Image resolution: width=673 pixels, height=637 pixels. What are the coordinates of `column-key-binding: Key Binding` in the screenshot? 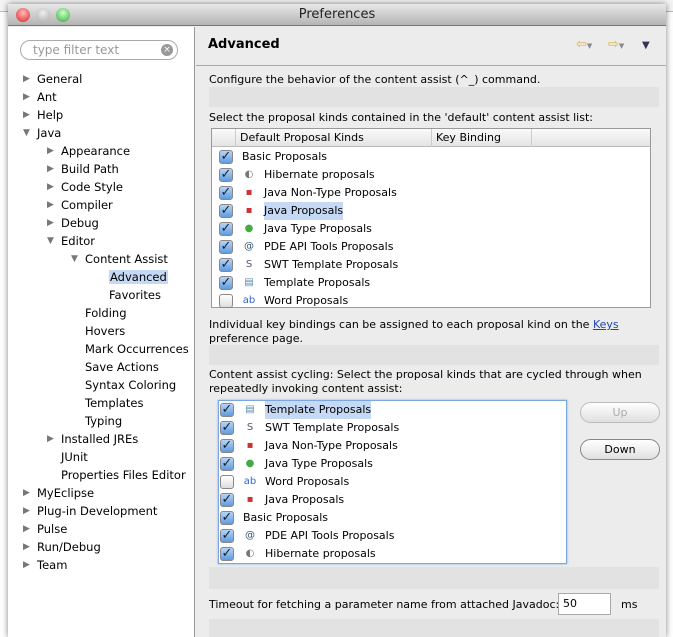 It's located at (482, 138).